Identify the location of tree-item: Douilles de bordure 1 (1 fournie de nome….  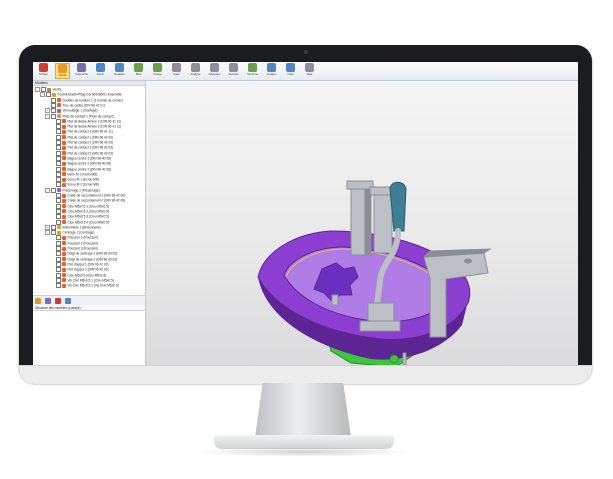
(84, 100).